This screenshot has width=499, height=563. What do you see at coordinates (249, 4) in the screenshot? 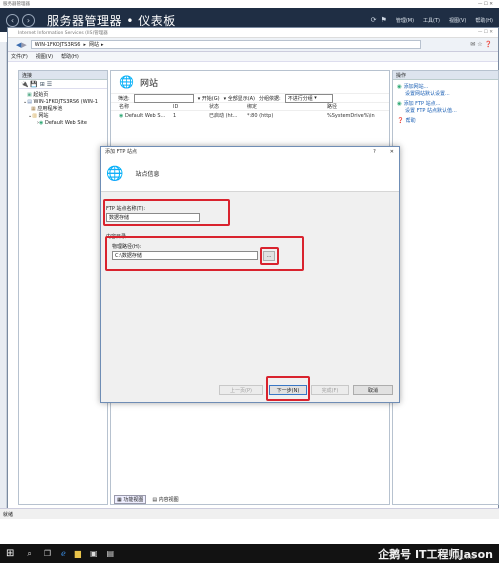
I see `window-titlebar: 服务器管理器 — ☐ ✕` at bounding box center [249, 4].